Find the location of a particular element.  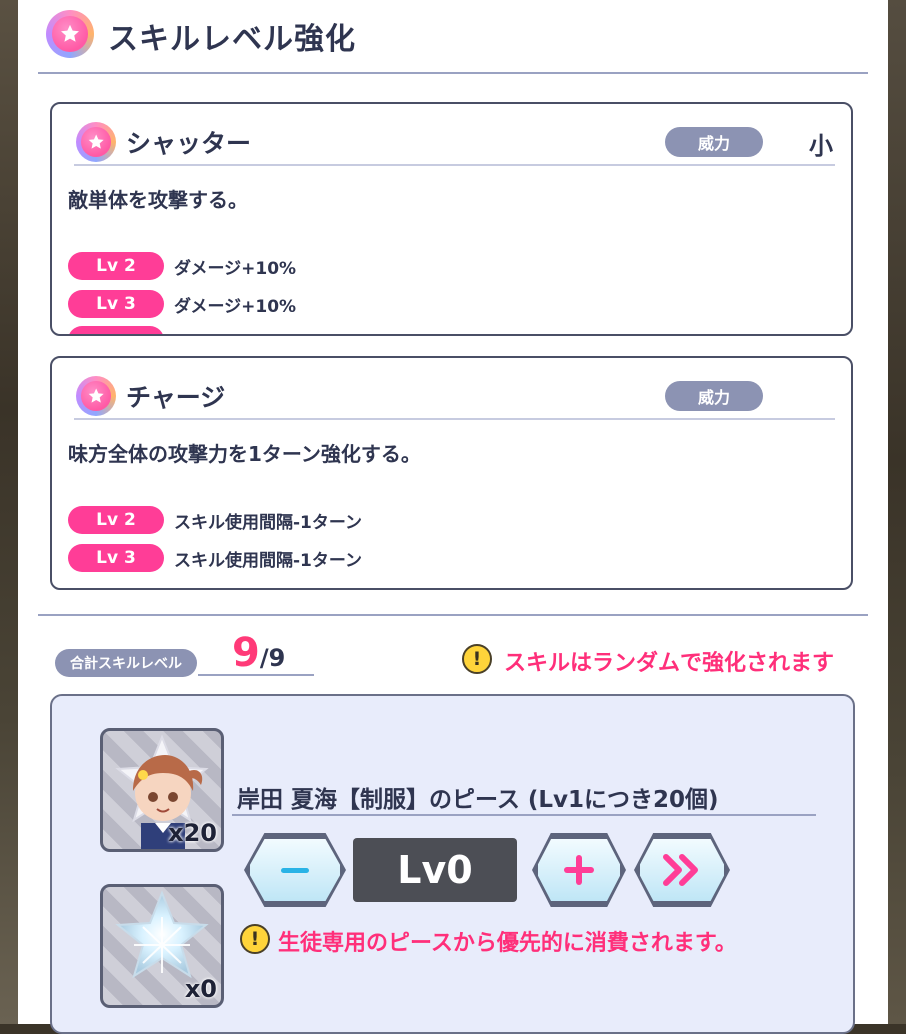

skill-name: シャッター is located at coordinates (189, 143).